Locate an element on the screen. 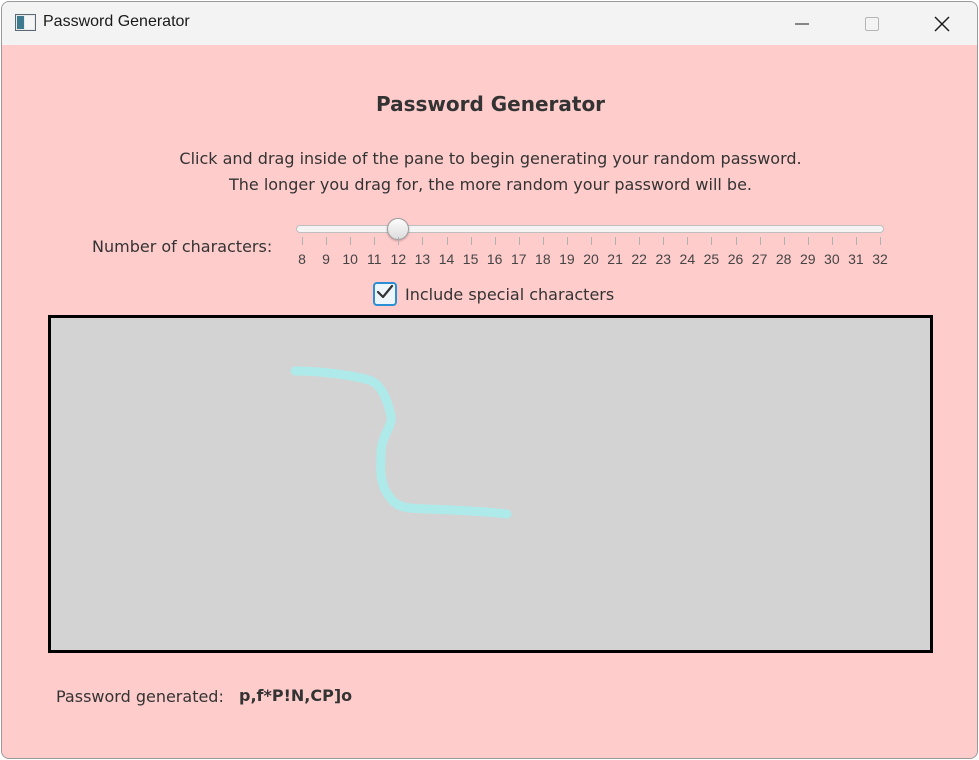  slider-tick-label: 28 is located at coordinates (783, 259).